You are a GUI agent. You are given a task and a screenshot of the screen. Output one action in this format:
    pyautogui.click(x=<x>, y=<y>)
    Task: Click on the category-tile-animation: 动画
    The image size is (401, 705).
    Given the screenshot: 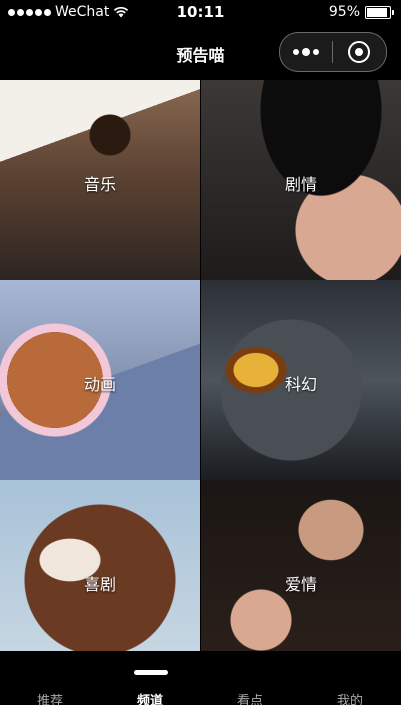 What is the action you would take?
    pyautogui.click(x=100, y=380)
    